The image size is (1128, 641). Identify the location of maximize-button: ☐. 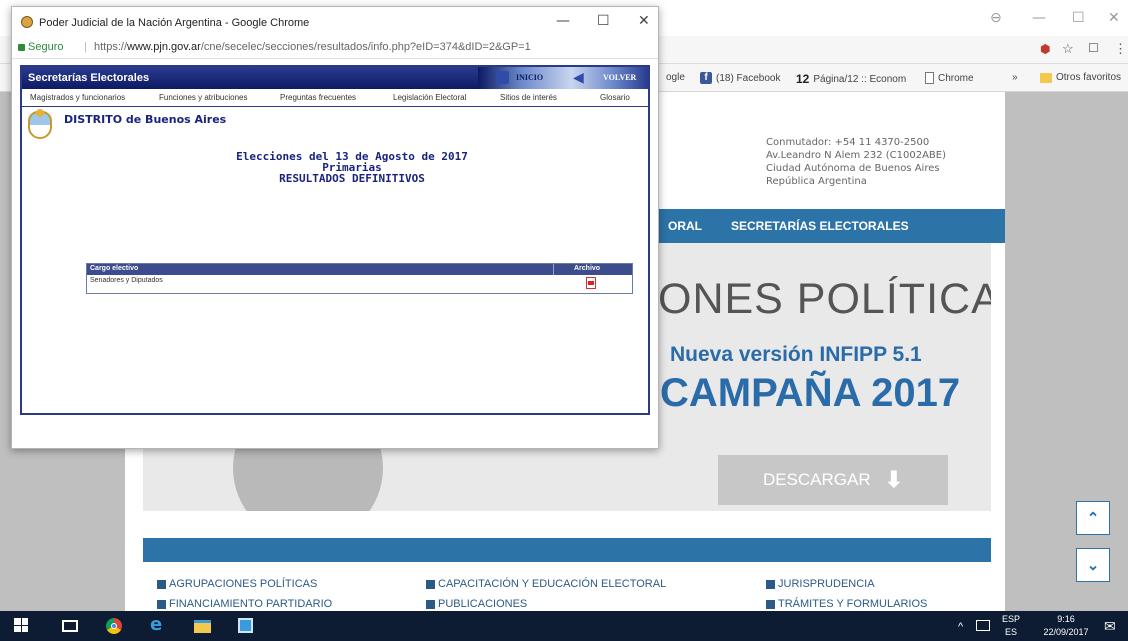
(1078, 18).